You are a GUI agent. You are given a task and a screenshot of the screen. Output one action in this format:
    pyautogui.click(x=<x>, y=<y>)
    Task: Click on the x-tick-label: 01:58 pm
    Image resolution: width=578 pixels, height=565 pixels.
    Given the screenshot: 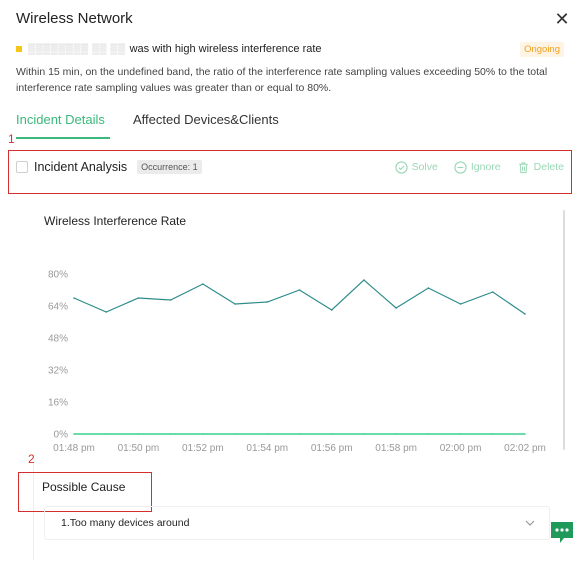 What is the action you would take?
    pyautogui.click(x=396, y=448)
    